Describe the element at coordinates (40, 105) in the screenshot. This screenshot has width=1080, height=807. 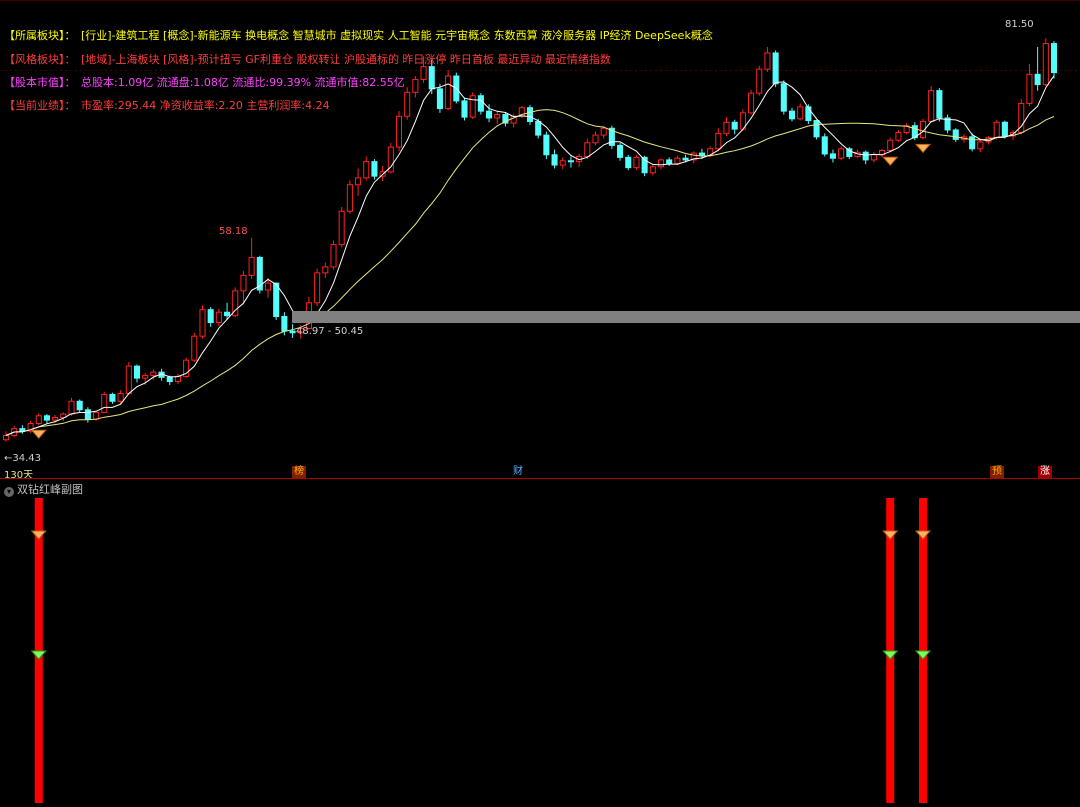
I see `performance-tag: 【当前业绩】：` at that location.